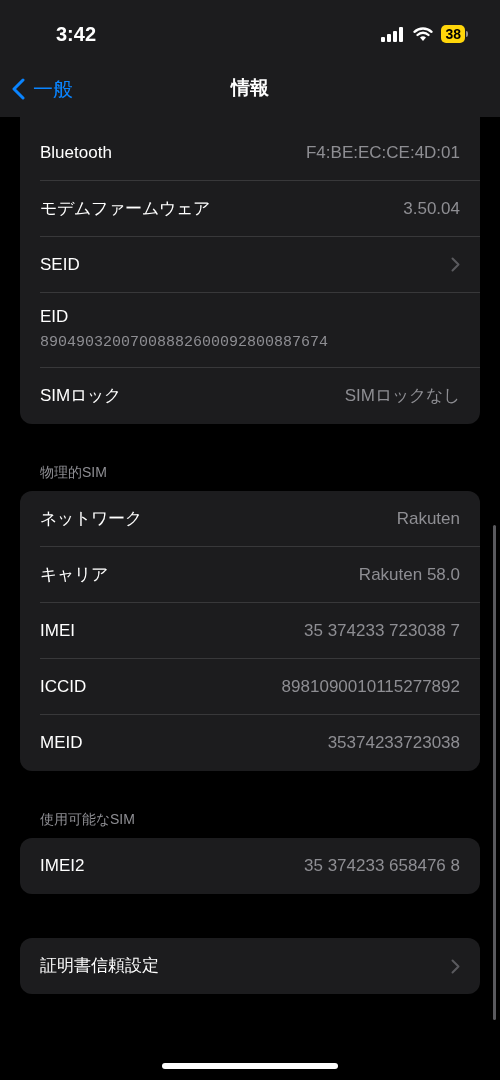 The image size is (500, 1080). What do you see at coordinates (185, 343) in the screenshot?
I see `row-value: 89049032007008882600092800887674` at bounding box center [185, 343].